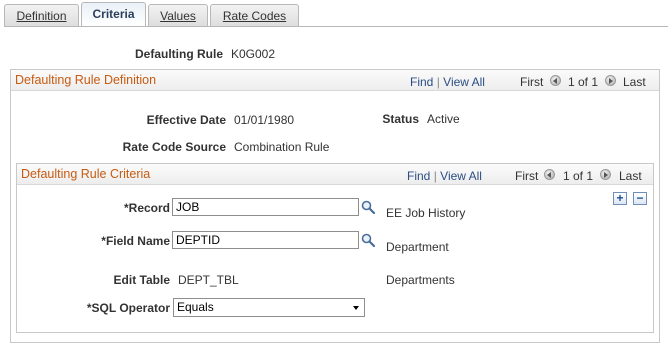 This screenshot has width=672, height=351. I want to click on chevron-down-icon, so click(356, 308).